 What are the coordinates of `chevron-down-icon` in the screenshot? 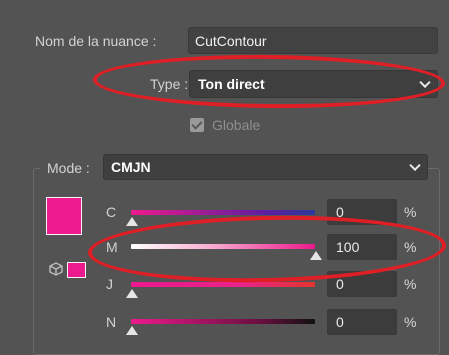 It's located at (415, 165).